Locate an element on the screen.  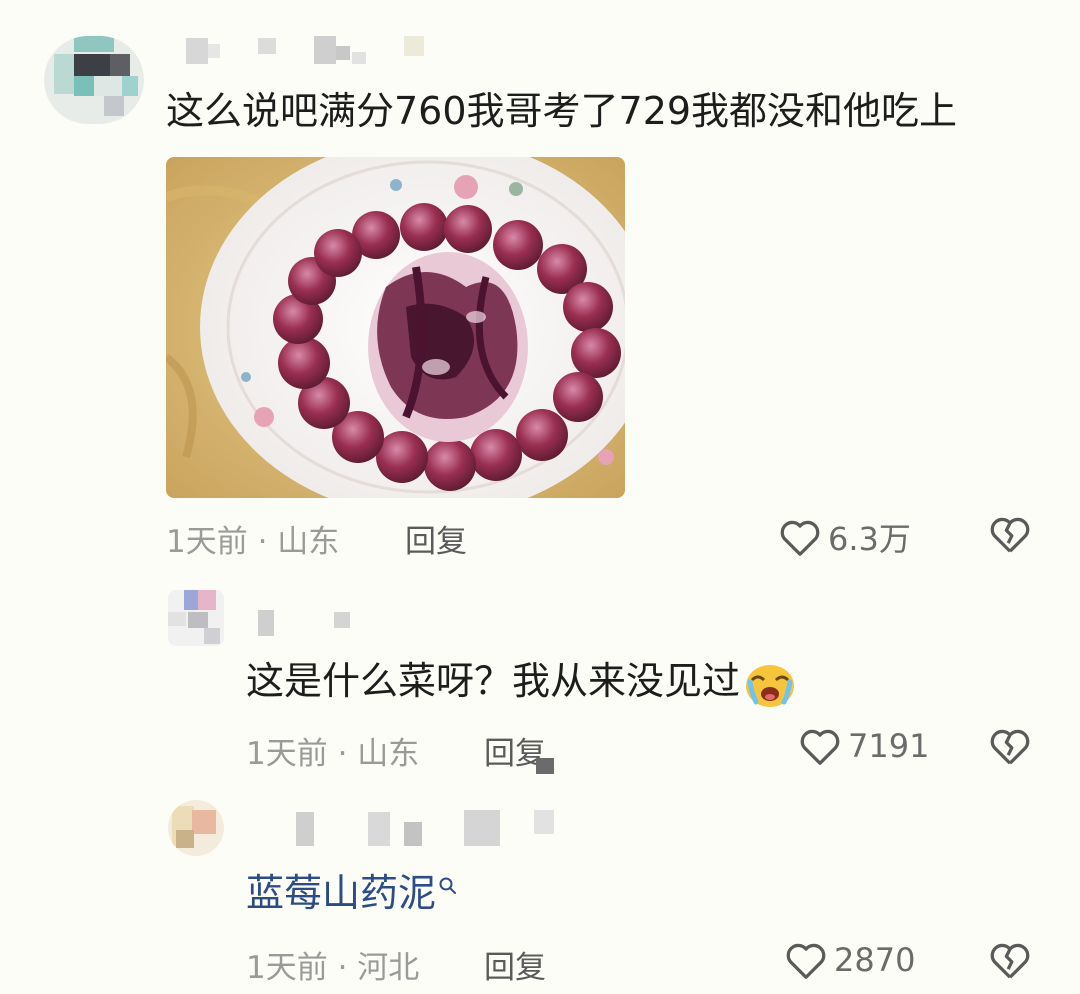
redaction-block is located at coordinates (545, 766).